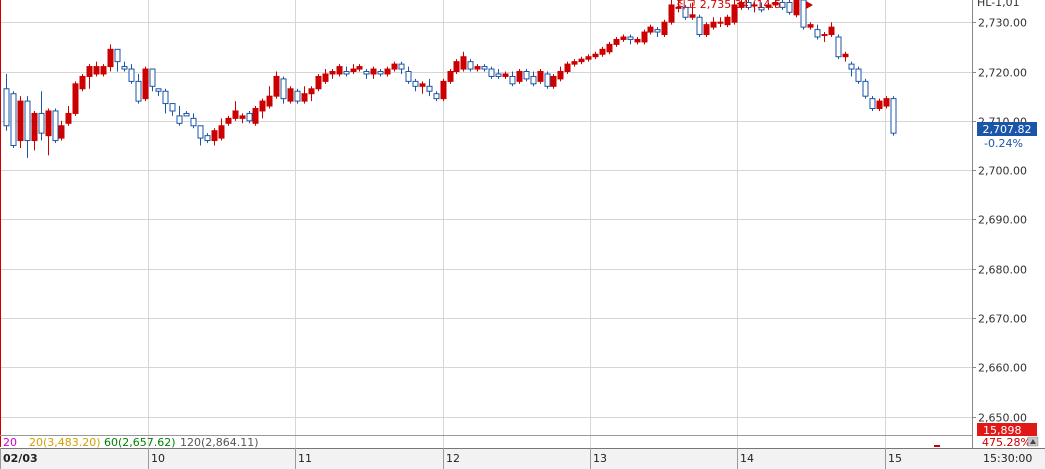 This screenshot has height=469, width=1045. What do you see at coordinates (158, 458) in the screenshot?
I see `x-tick-label: 10` at bounding box center [158, 458].